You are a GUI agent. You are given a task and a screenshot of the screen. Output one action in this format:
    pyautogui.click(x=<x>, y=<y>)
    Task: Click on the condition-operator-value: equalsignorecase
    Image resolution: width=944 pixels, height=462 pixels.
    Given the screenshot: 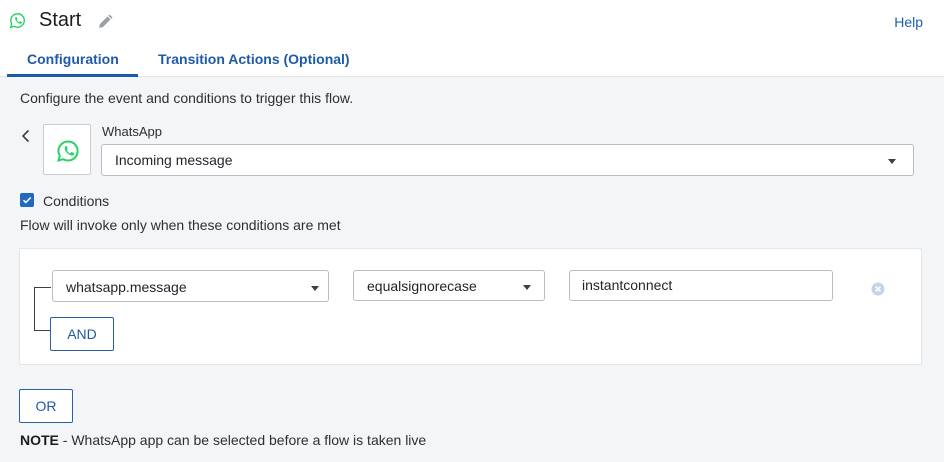 What is the action you would take?
    pyautogui.click(x=422, y=286)
    